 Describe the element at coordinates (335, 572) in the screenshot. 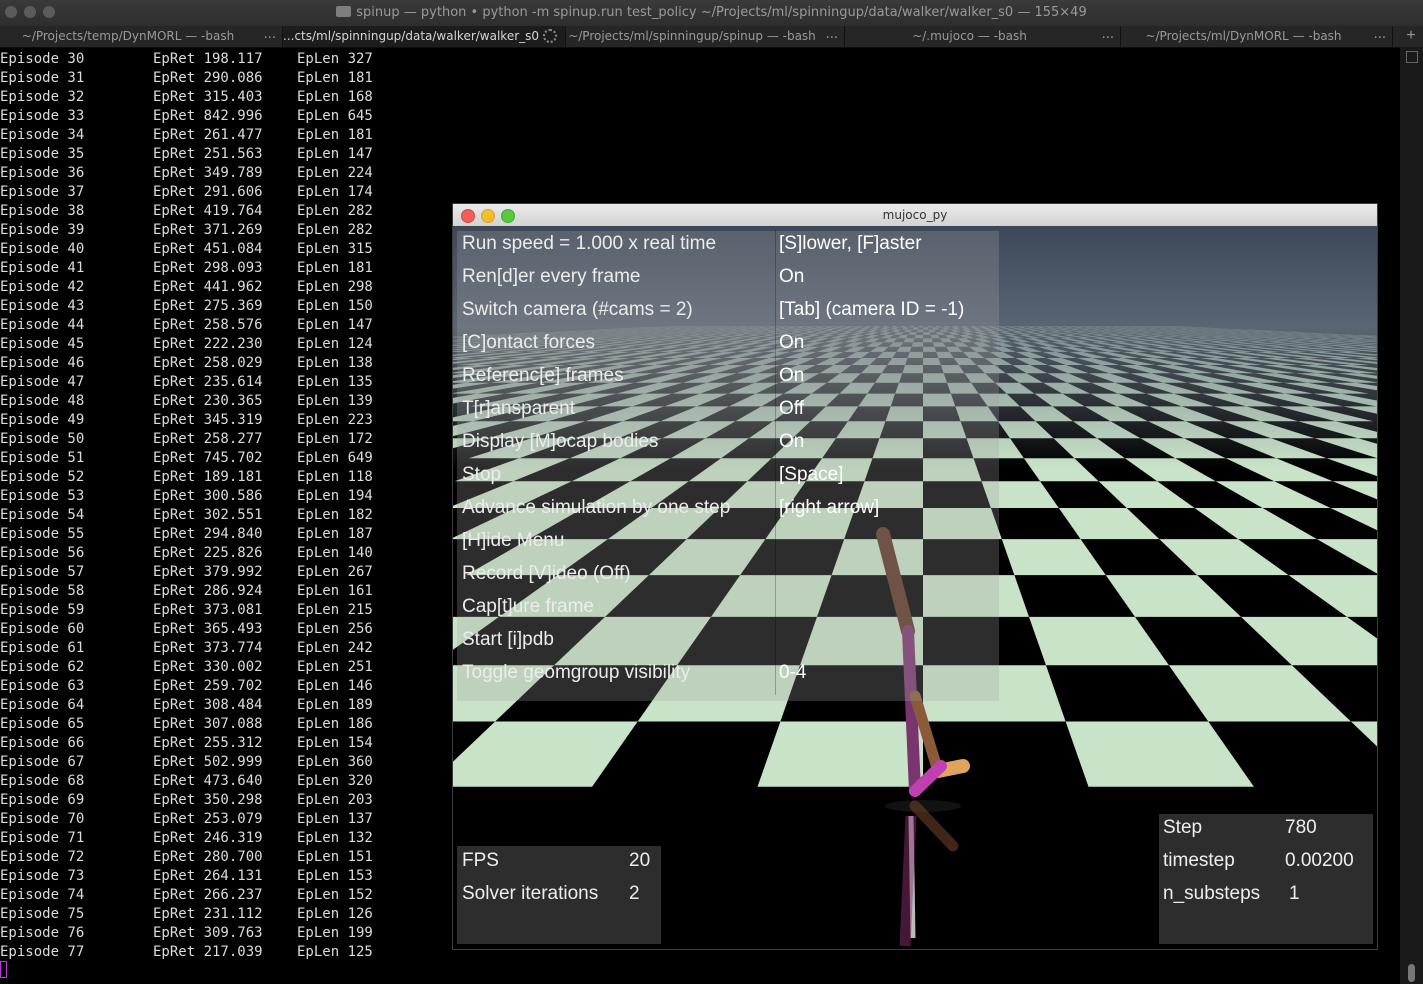

I see `episode-length: EpLen 267` at that location.